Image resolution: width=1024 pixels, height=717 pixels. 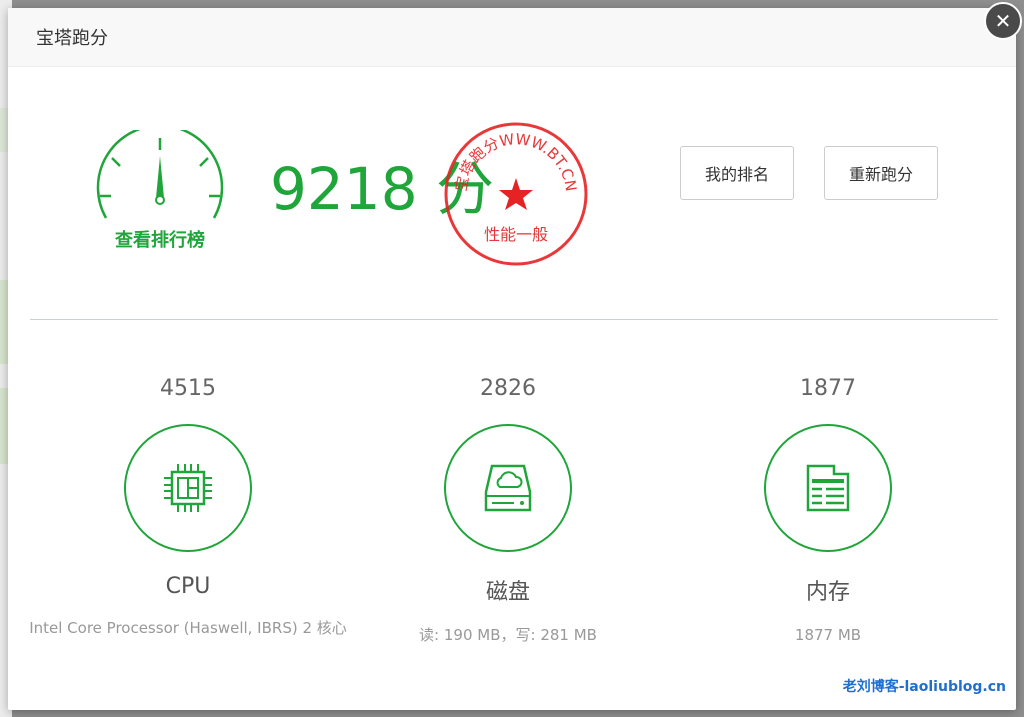 I want to click on cpu-label: CPU, so click(x=188, y=586).